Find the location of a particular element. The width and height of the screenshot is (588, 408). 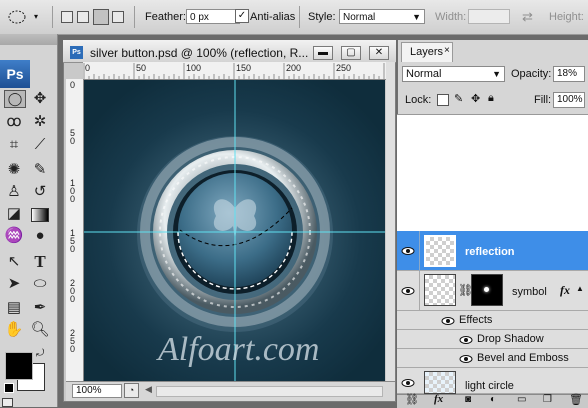

add-mask-icon: ◙ is located at coordinates (468, 399).